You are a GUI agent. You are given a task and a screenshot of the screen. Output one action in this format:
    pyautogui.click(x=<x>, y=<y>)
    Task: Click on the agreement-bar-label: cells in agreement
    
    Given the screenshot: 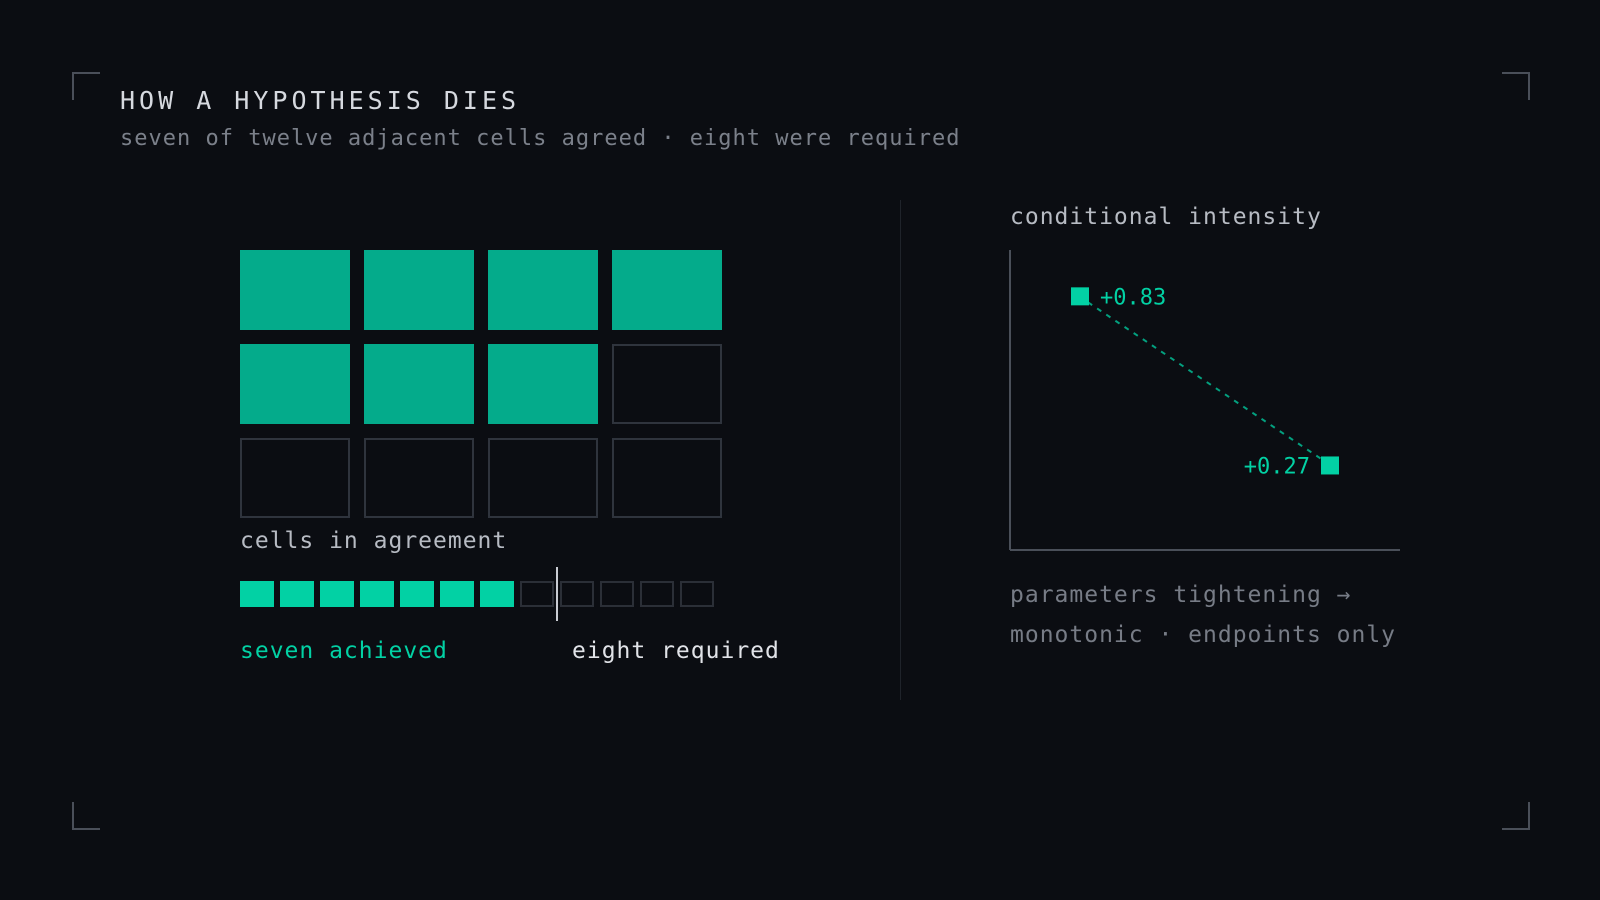 What is the action you would take?
    pyautogui.click(x=374, y=541)
    